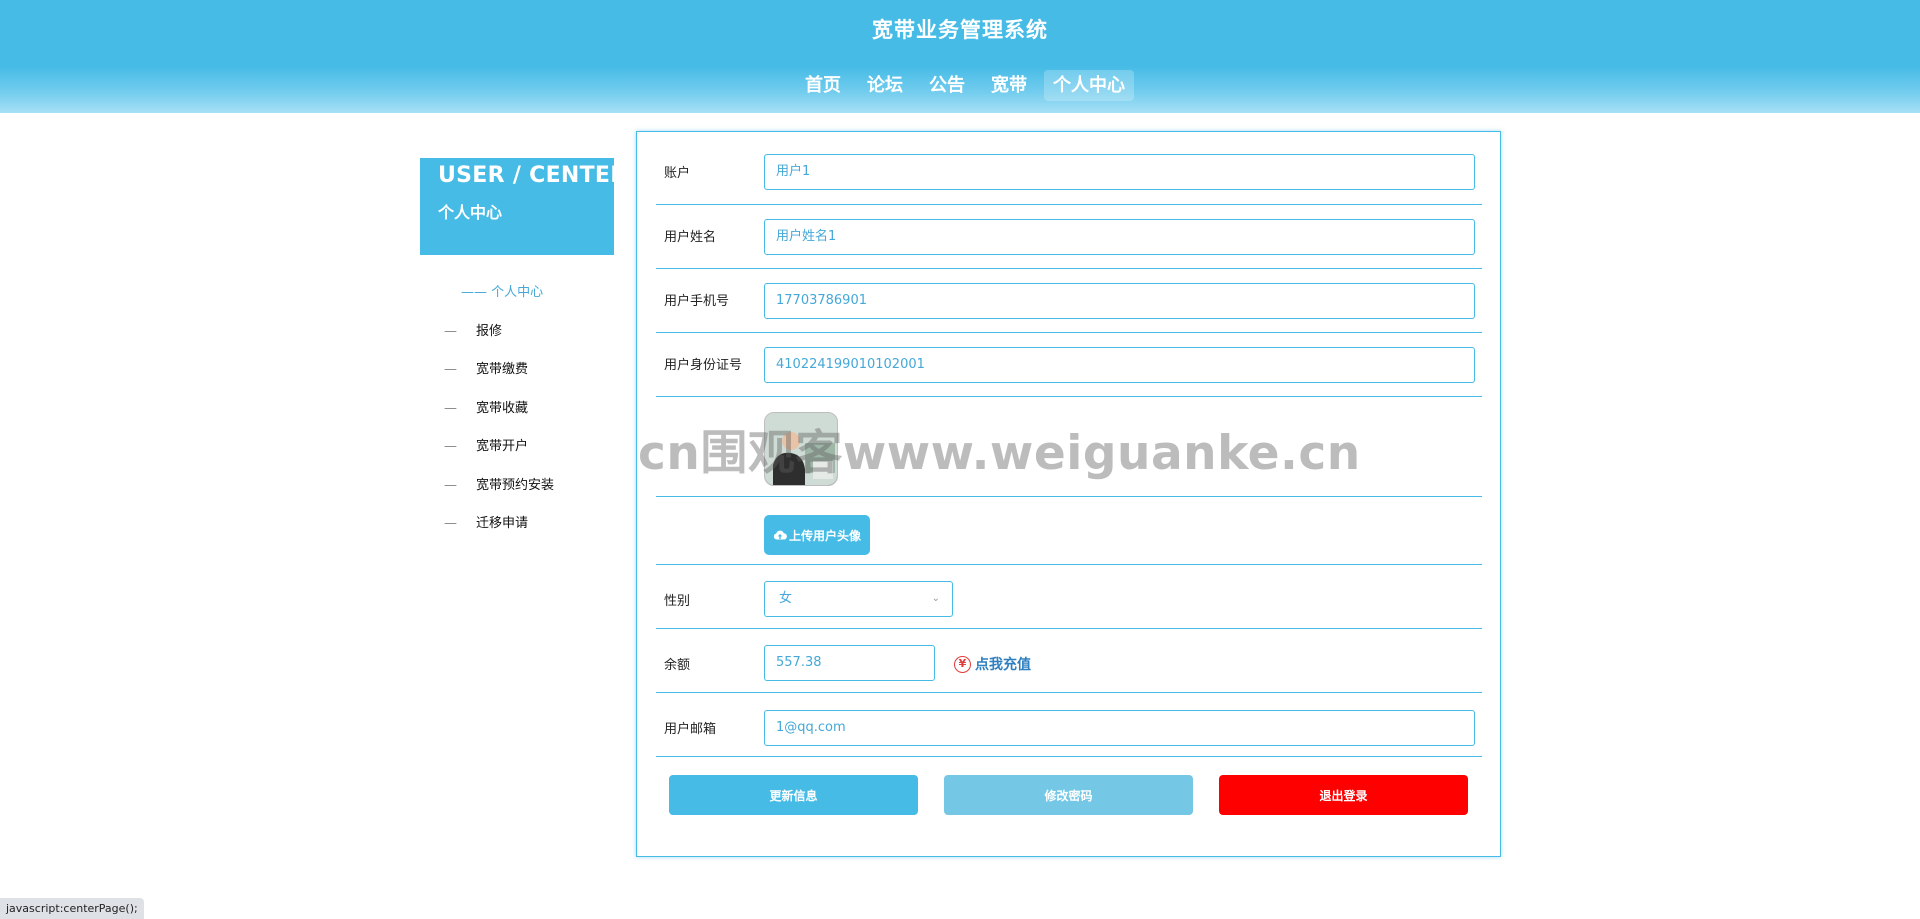 The image size is (1920, 919). What do you see at coordinates (1119, 172) in the screenshot?
I see `account-input: 用户1` at bounding box center [1119, 172].